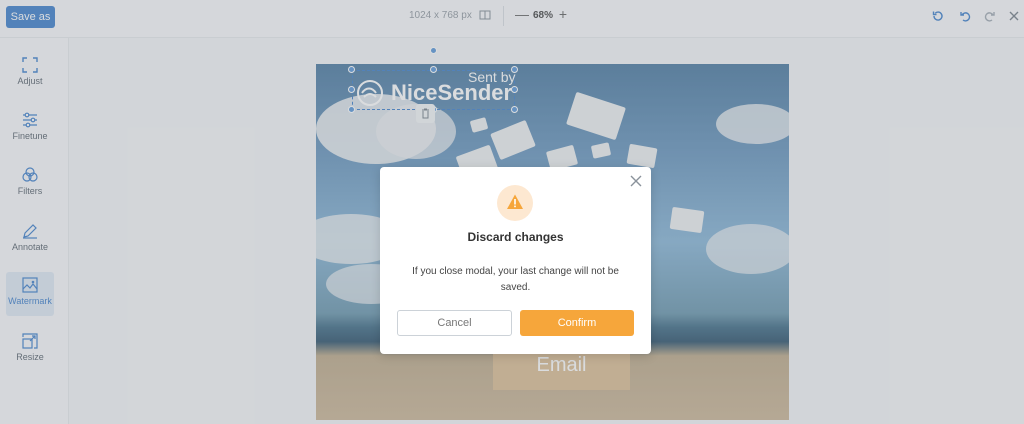 The image size is (1024, 424). What do you see at coordinates (515, 237) in the screenshot?
I see `modal-title: Discard changes` at bounding box center [515, 237].